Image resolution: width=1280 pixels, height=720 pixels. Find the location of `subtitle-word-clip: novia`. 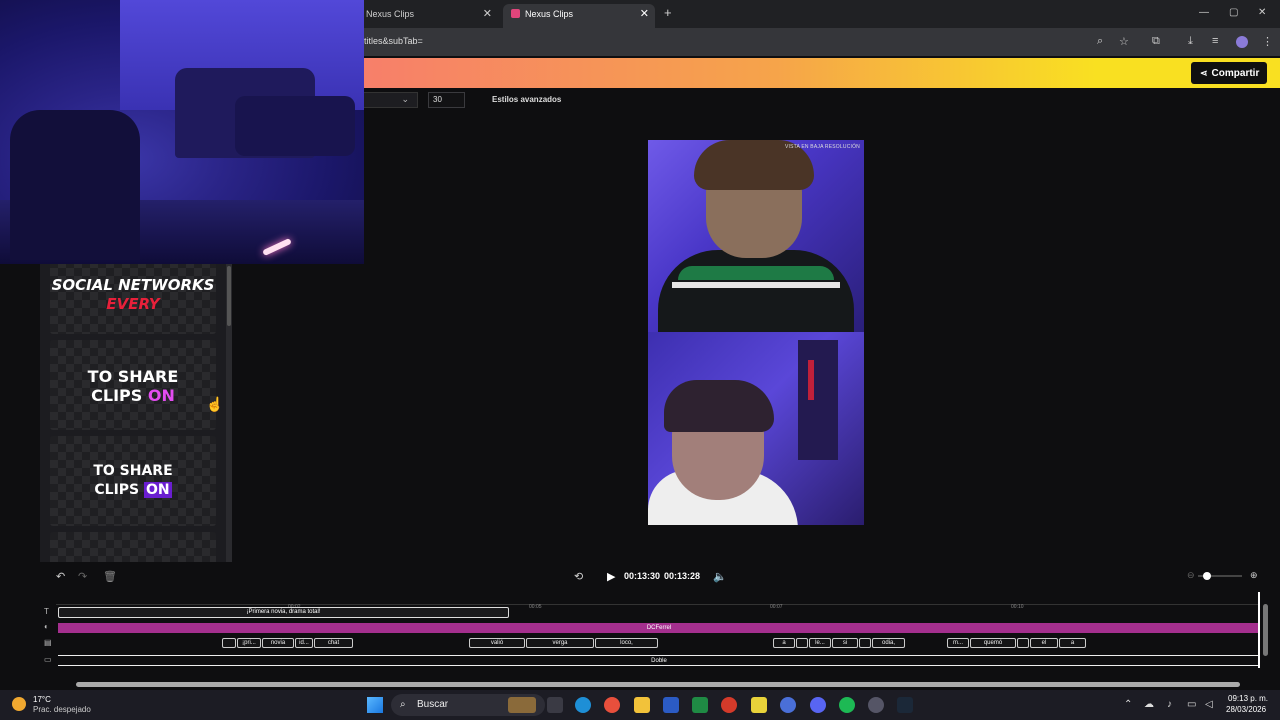

subtitle-word-clip: novia is located at coordinates (278, 643).